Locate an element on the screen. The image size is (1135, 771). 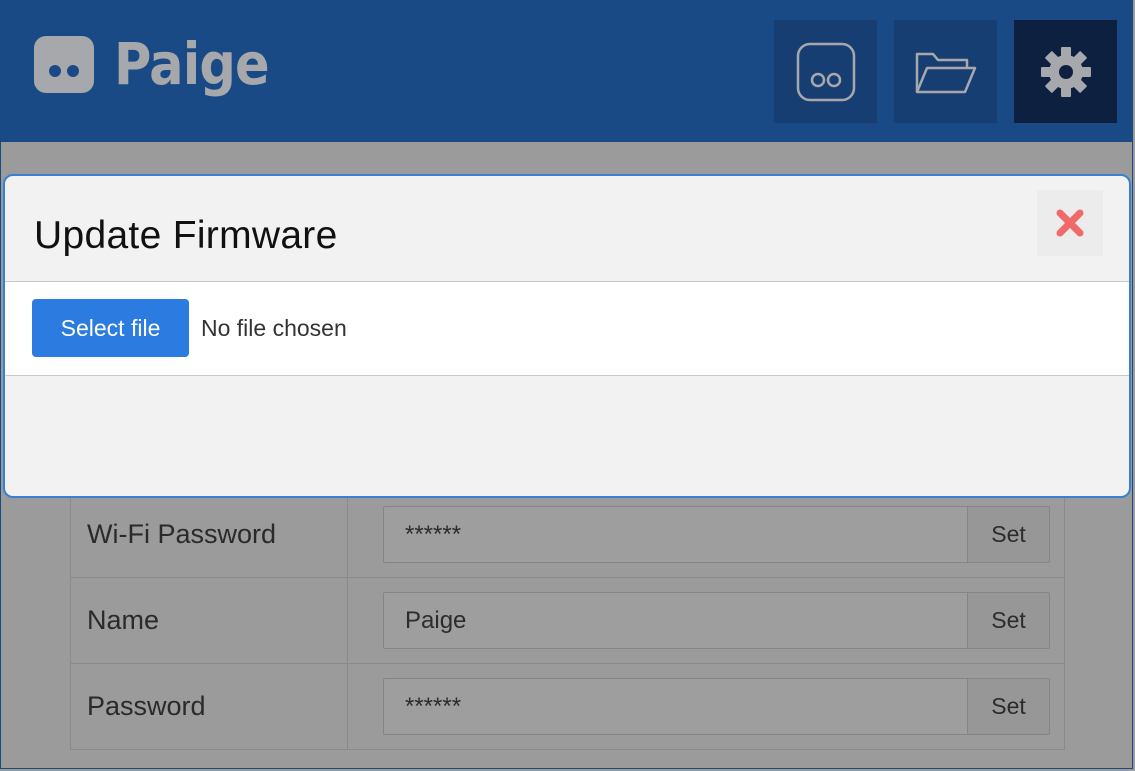
password-input: ****** is located at coordinates (675, 706).